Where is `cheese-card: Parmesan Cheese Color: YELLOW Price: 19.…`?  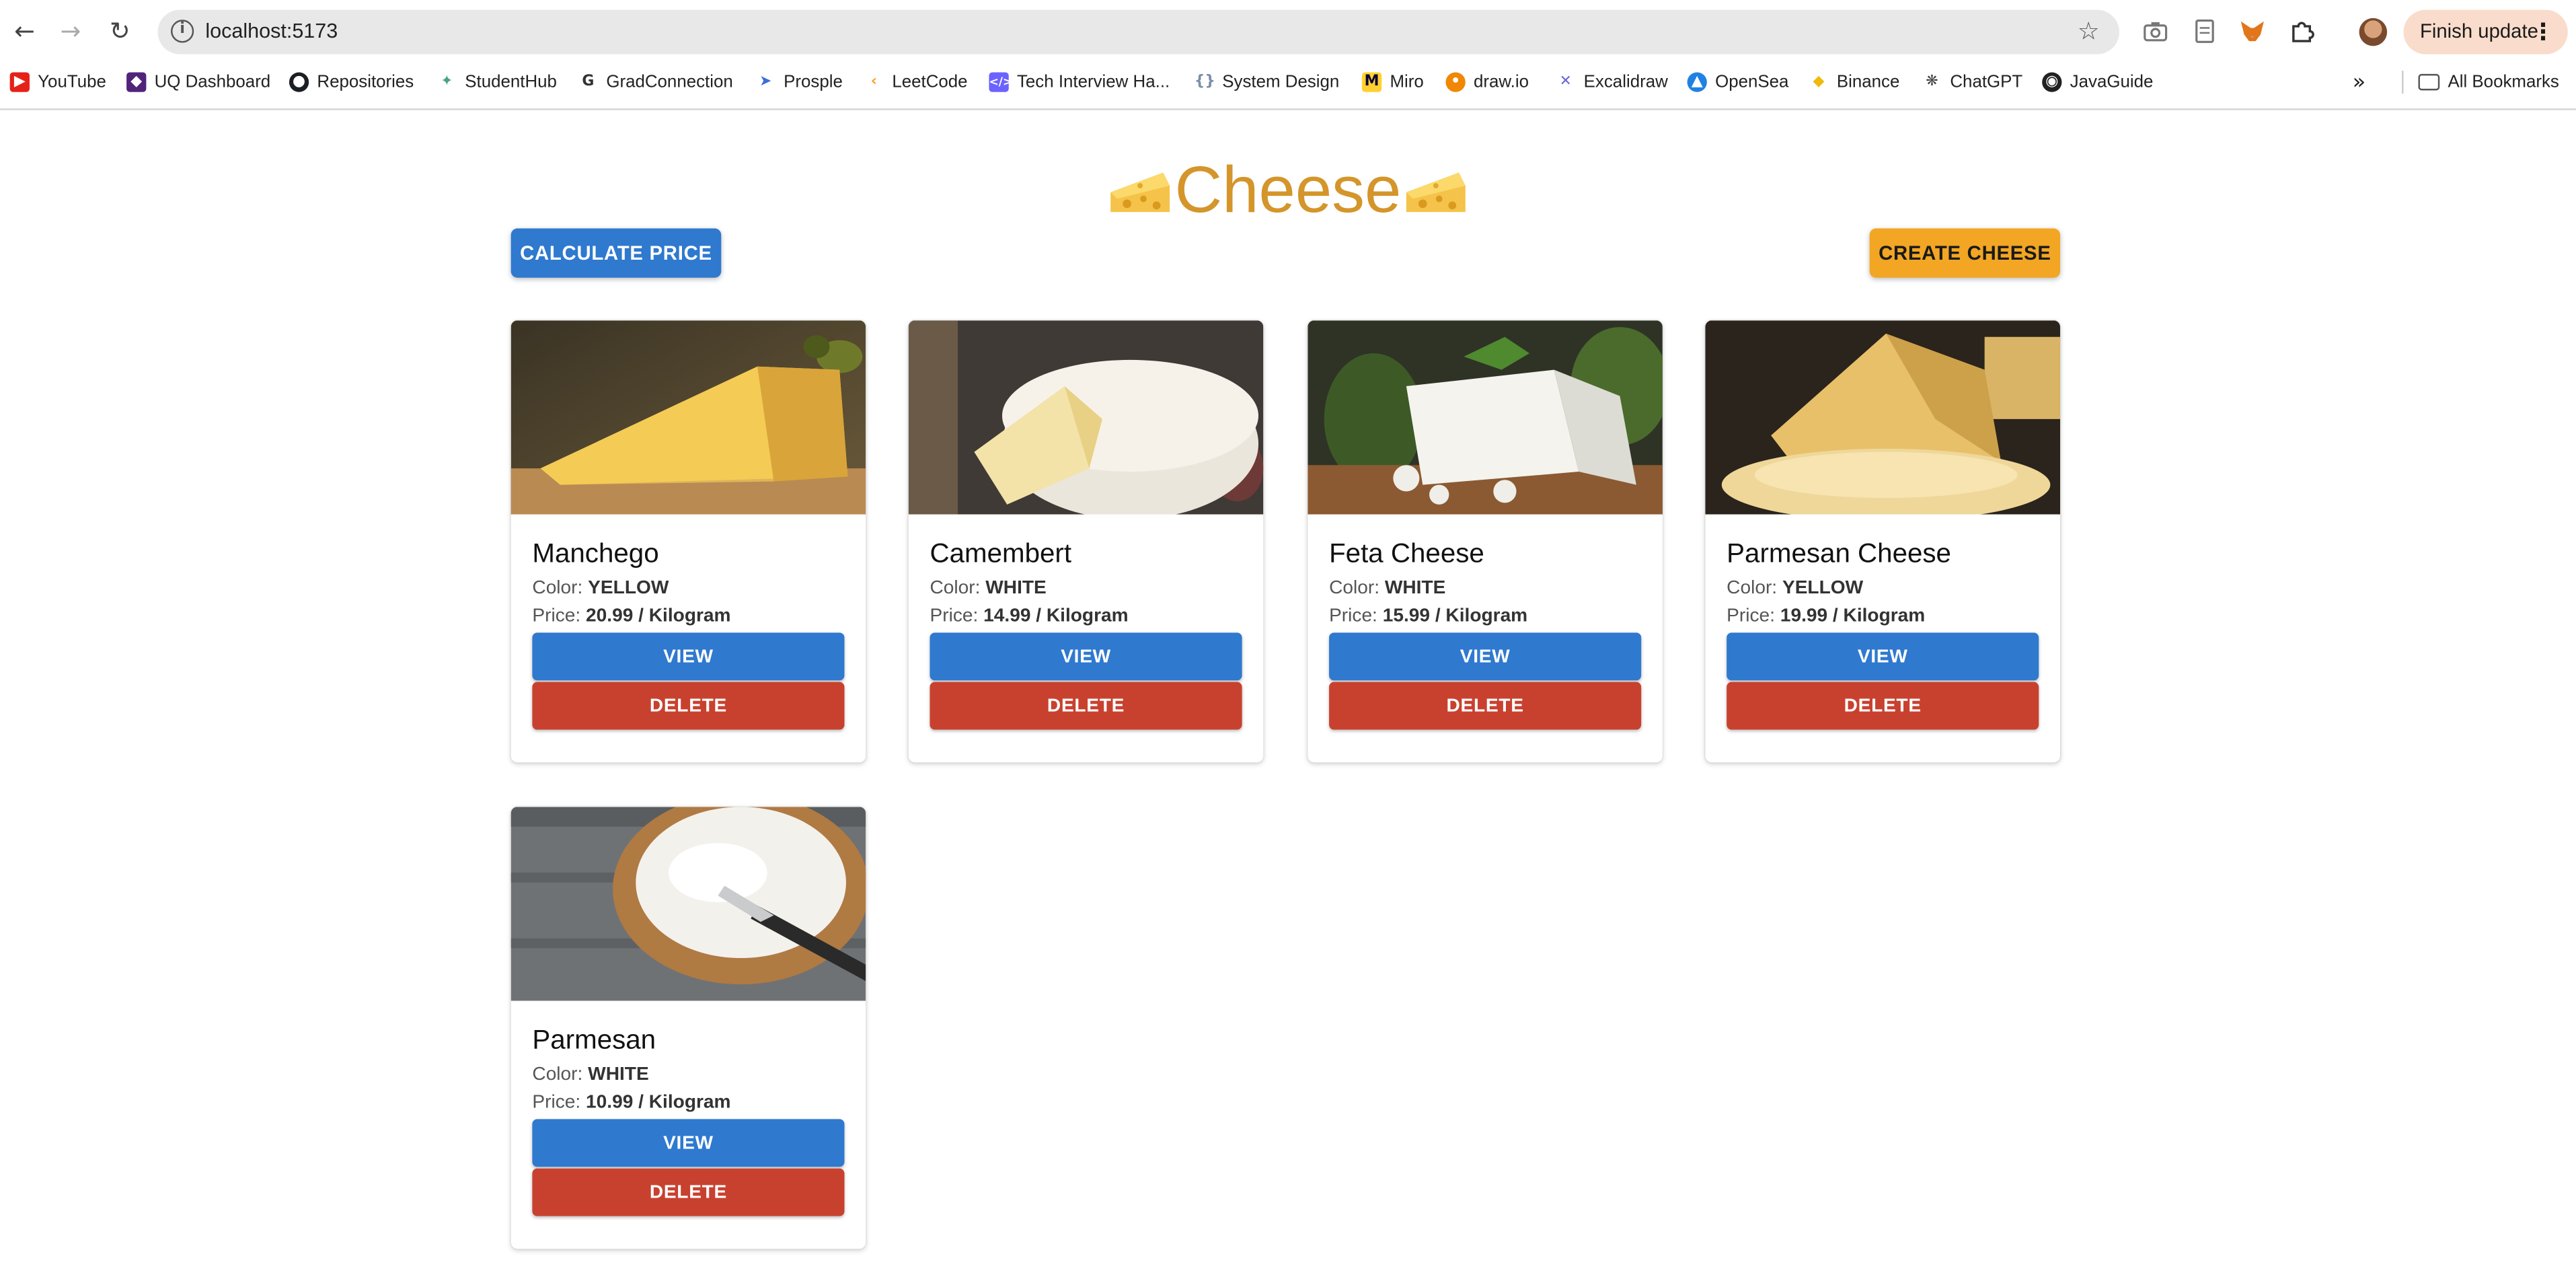 cheese-card: Parmesan Cheese Color: YELLOW Price: 19.… is located at coordinates (1883, 542).